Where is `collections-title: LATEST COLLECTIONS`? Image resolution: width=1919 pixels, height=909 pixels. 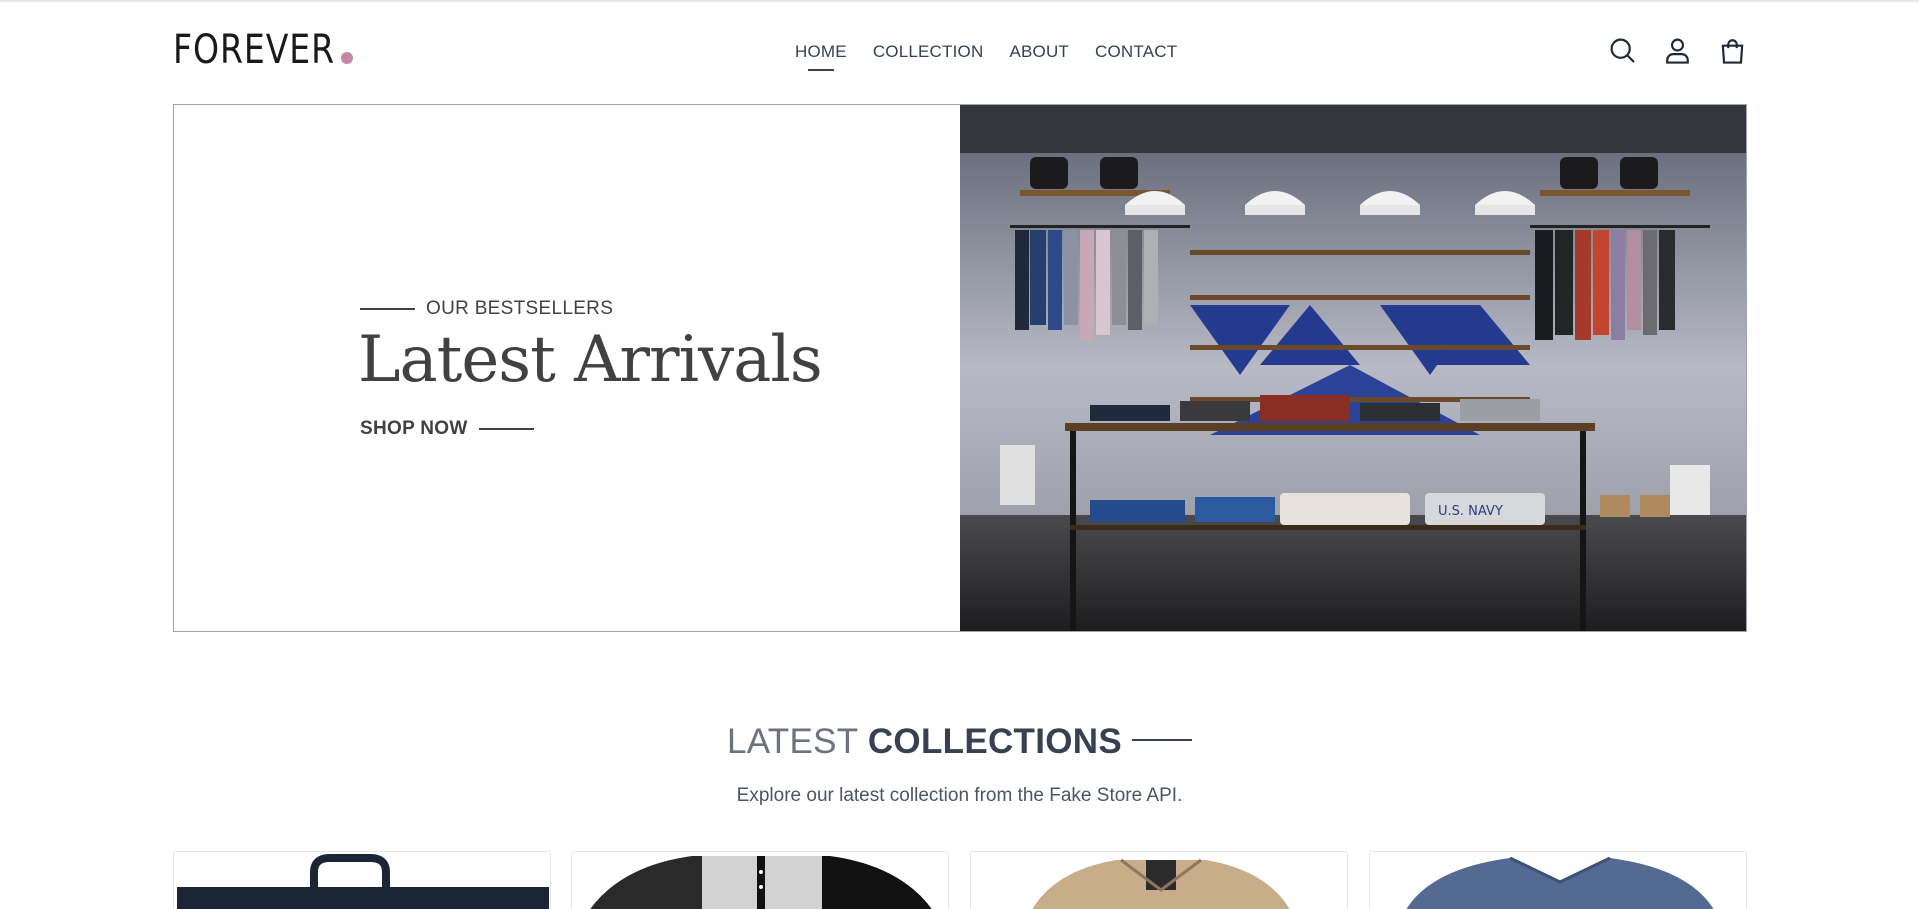 collections-title: LATEST COLLECTIONS is located at coordinates (959, 742).